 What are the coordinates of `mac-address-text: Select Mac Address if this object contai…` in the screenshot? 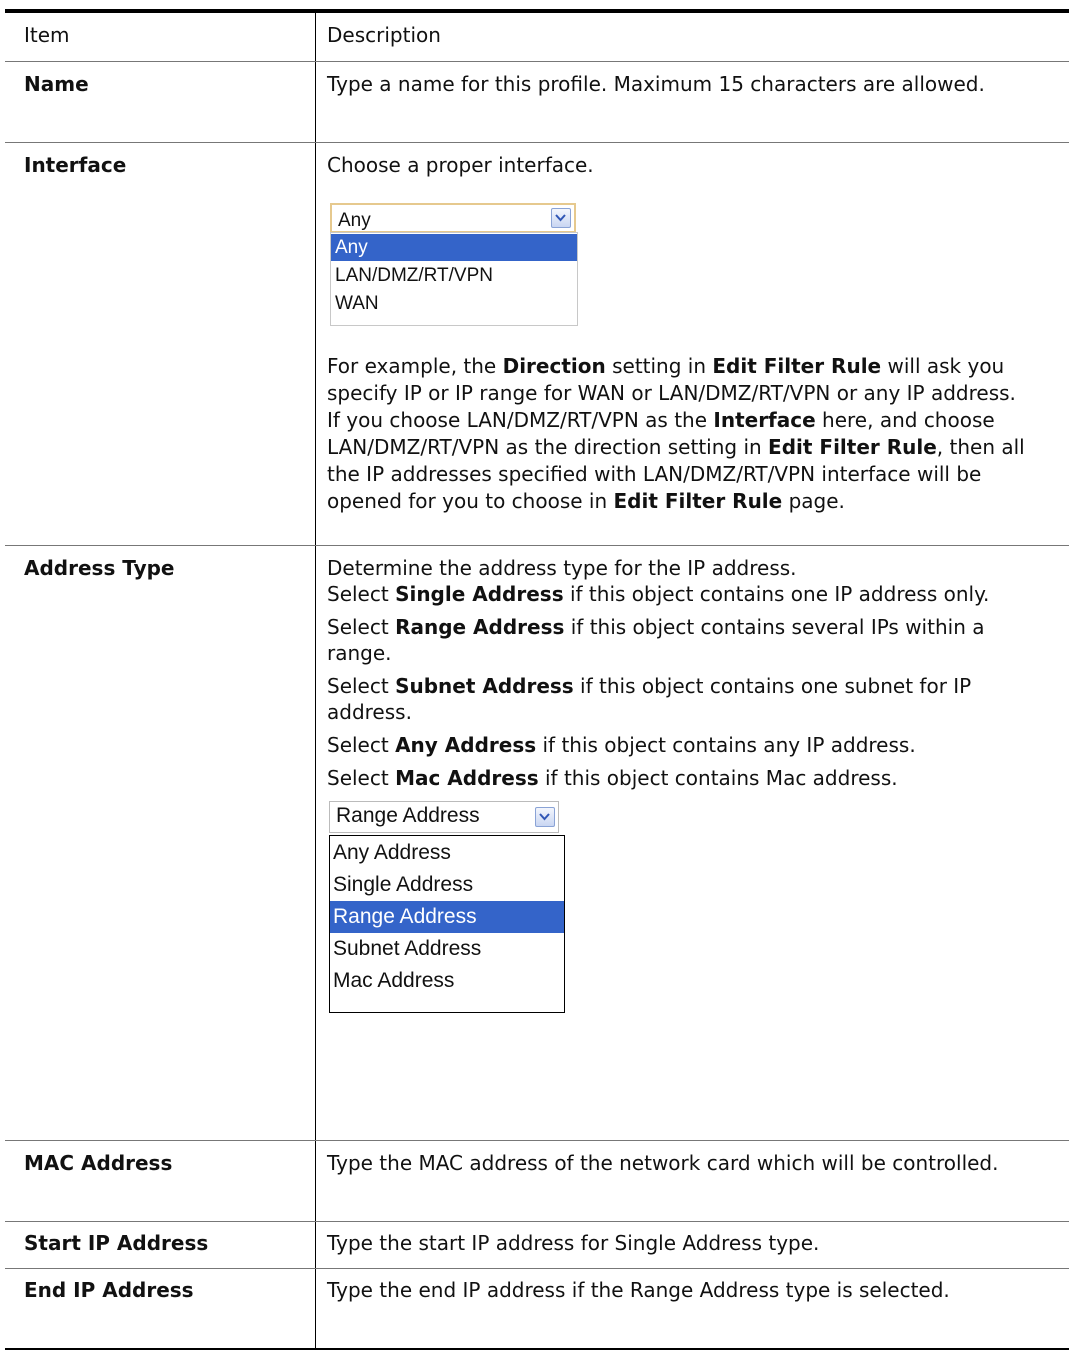 It's located at (612, 778).